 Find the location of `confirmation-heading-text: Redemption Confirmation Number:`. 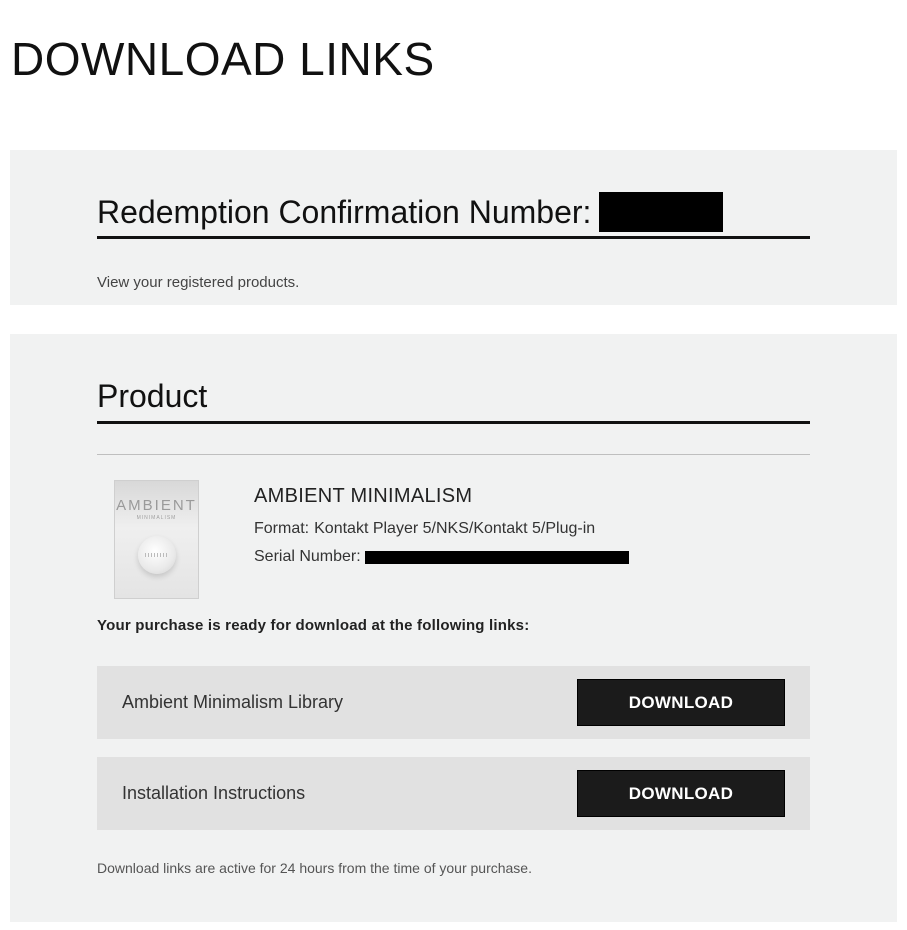

confirmation-heading-text: Redemption Confirmation Number: is located at coordinates (344, 212).